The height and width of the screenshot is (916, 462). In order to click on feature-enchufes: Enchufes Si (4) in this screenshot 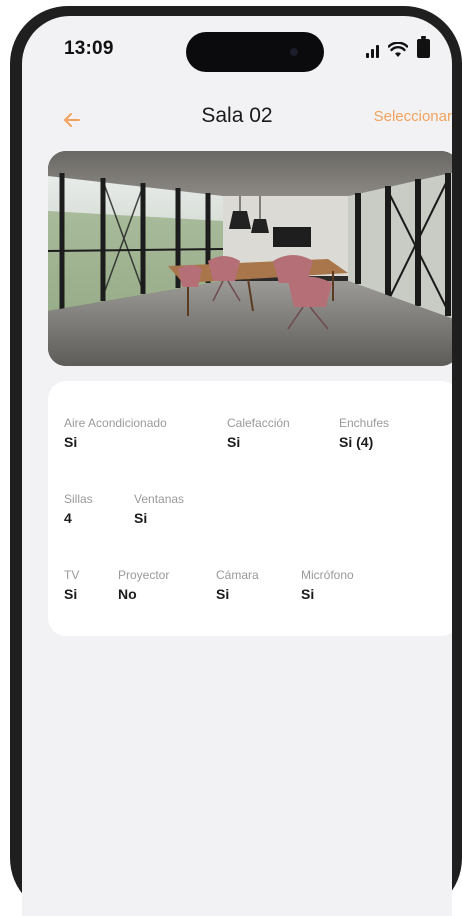, I will do `click(364, 433)`.